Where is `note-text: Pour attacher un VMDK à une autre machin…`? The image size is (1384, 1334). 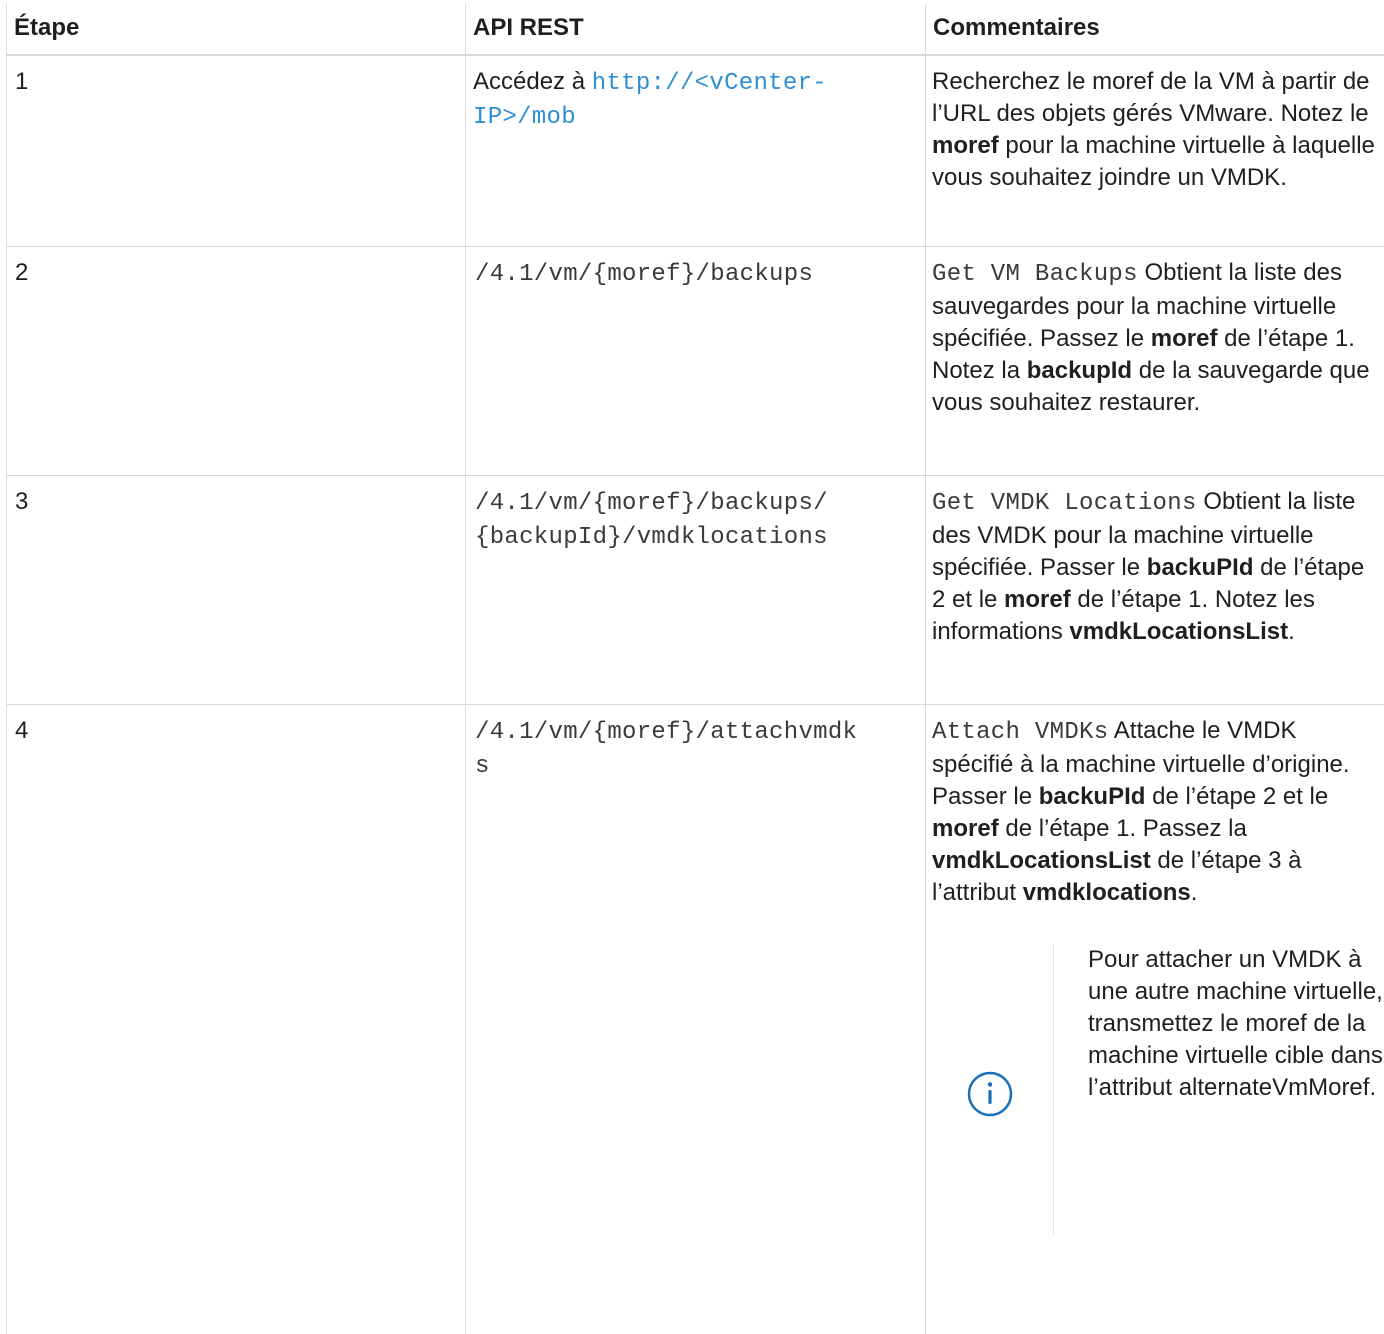
note-text: Pour attacher un VMDK à une autre machin… is located at coordinates (1236, 1024).